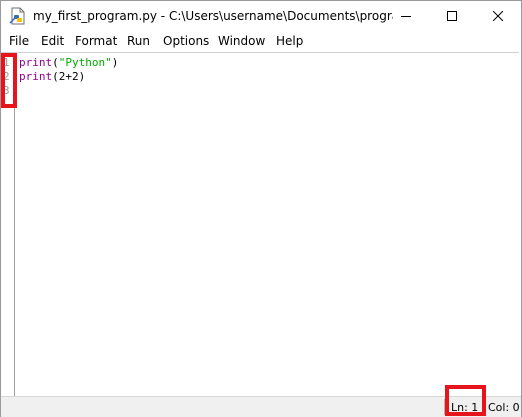 The height and width of the screenshot is (417, 522). I want to click on line-indicator-highlight, so click(465, 400).